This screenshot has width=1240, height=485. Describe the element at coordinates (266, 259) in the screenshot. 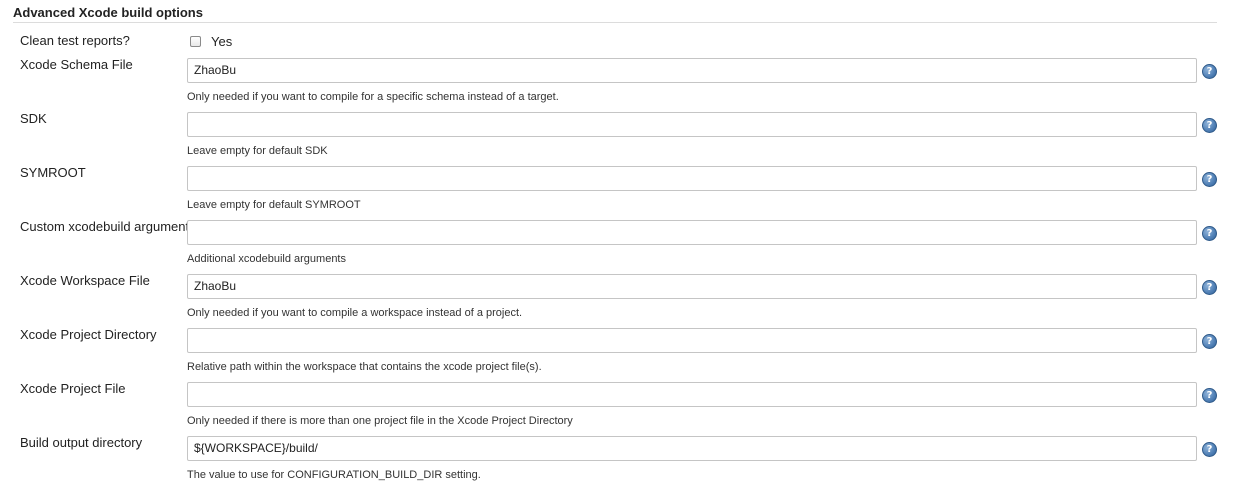

I see `custom-xcodebuild-arguments-help-text: Additional xcodebuild arguments` at that location.